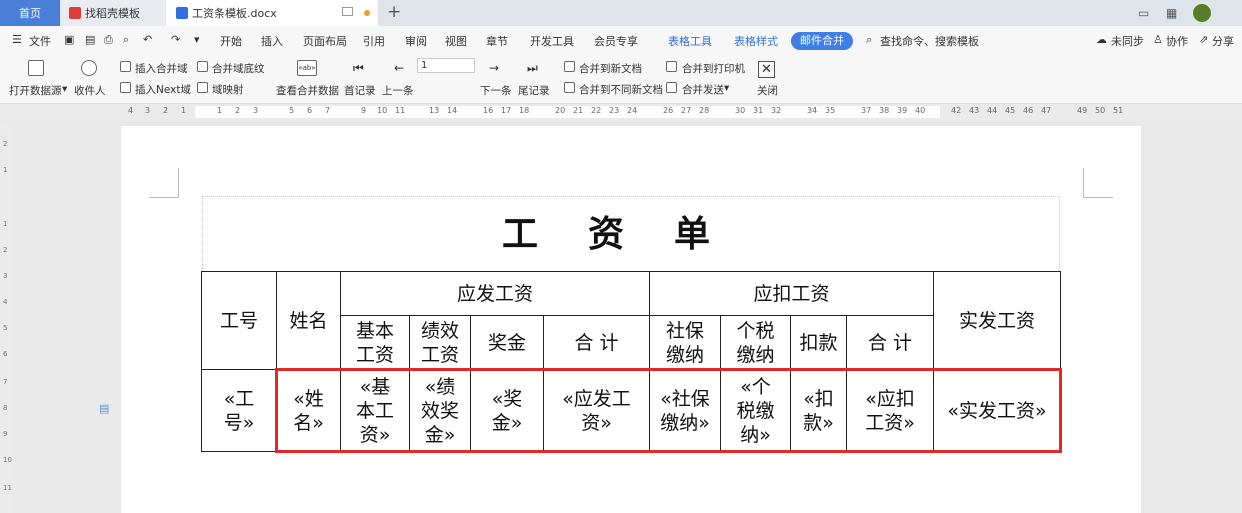 This screenshot has height=513, width=1242. Describe the element at coordinates (766, 69) in the screenshot. I see `close-icon: ✕` at that location.